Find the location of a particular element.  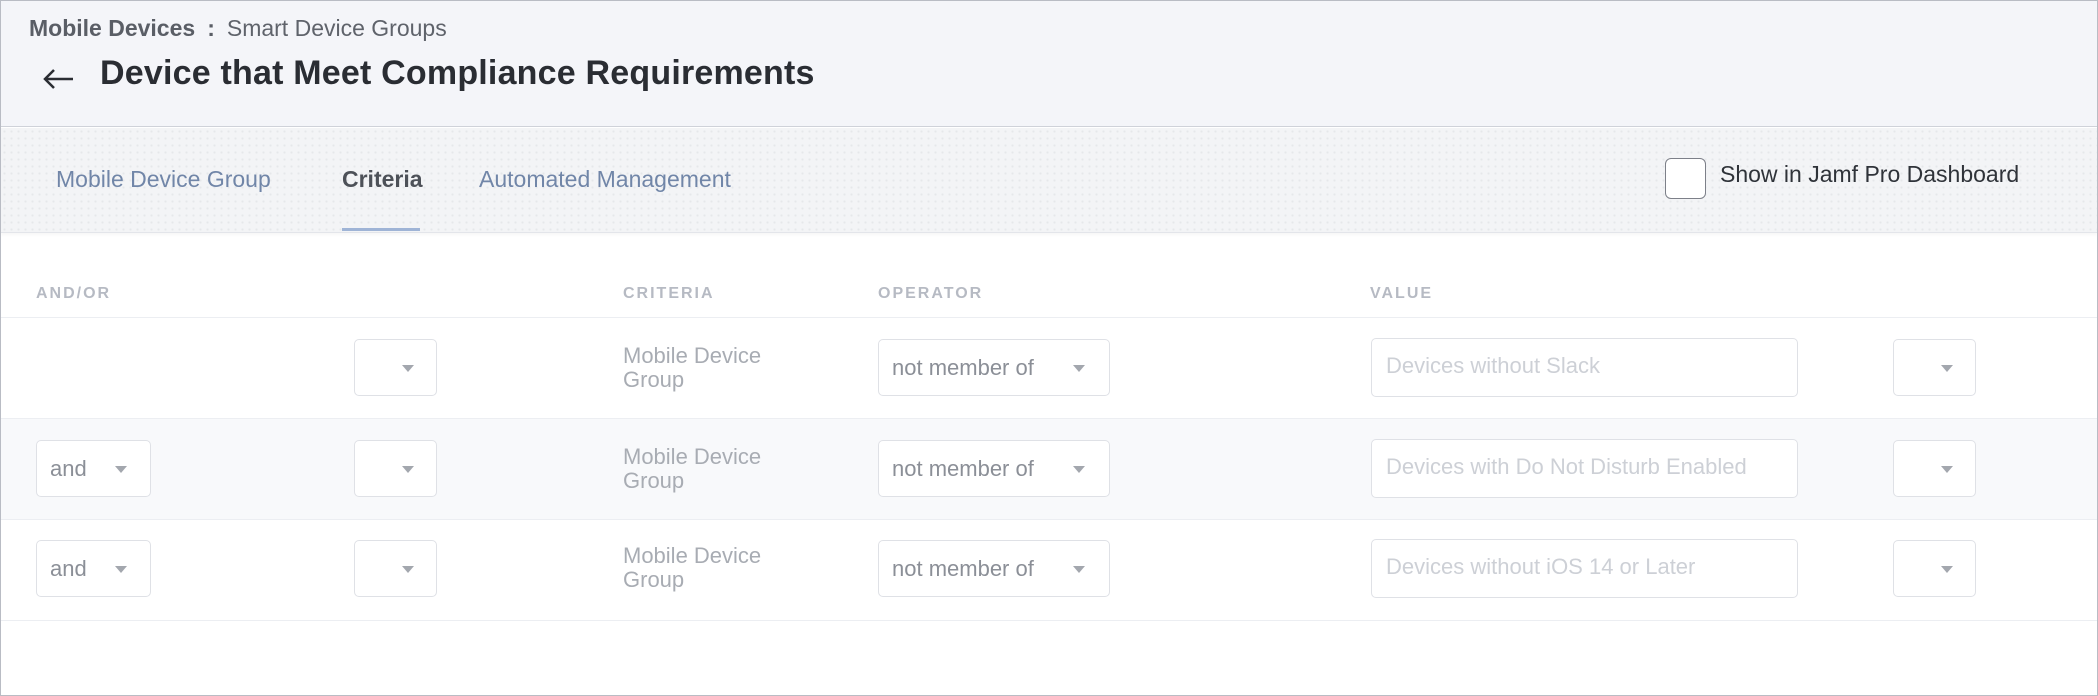

column-header-value: VALUE is located at coordinates (1402, 293).